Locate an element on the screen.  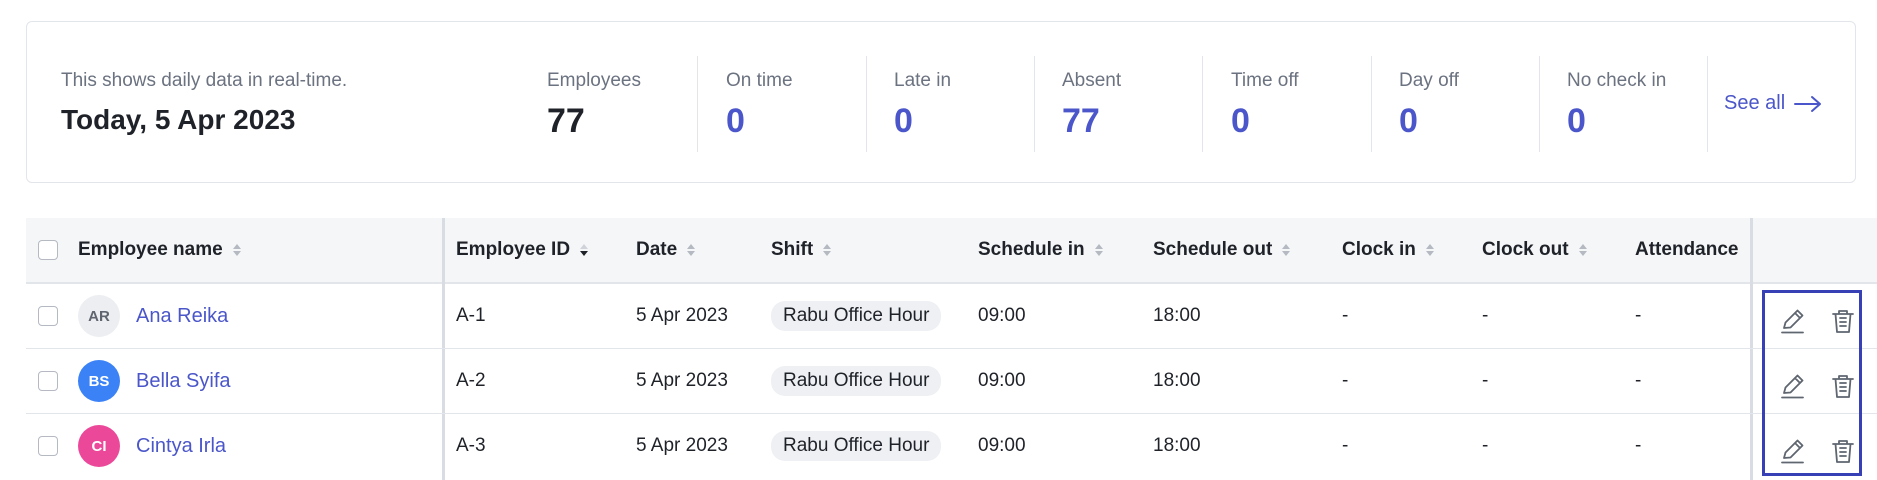
column-label: Clock in is located at coordinates (1379, 249).